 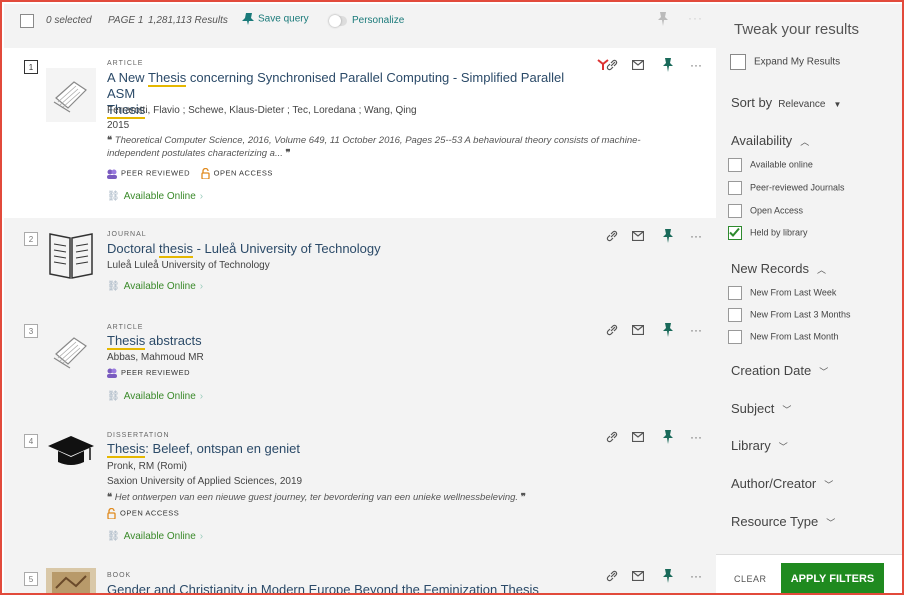 I want to click on record-actions: ···, so click(x=659, y=437).